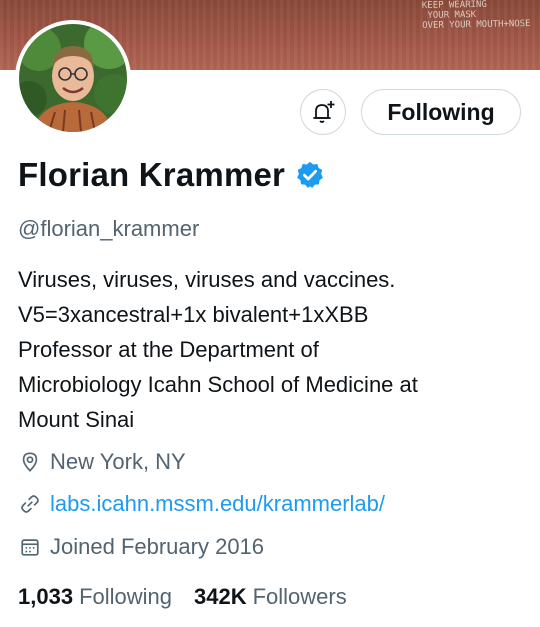 The image size is (540, 627). I want to click on notification-bell-plus-icon, so click(324, 112).